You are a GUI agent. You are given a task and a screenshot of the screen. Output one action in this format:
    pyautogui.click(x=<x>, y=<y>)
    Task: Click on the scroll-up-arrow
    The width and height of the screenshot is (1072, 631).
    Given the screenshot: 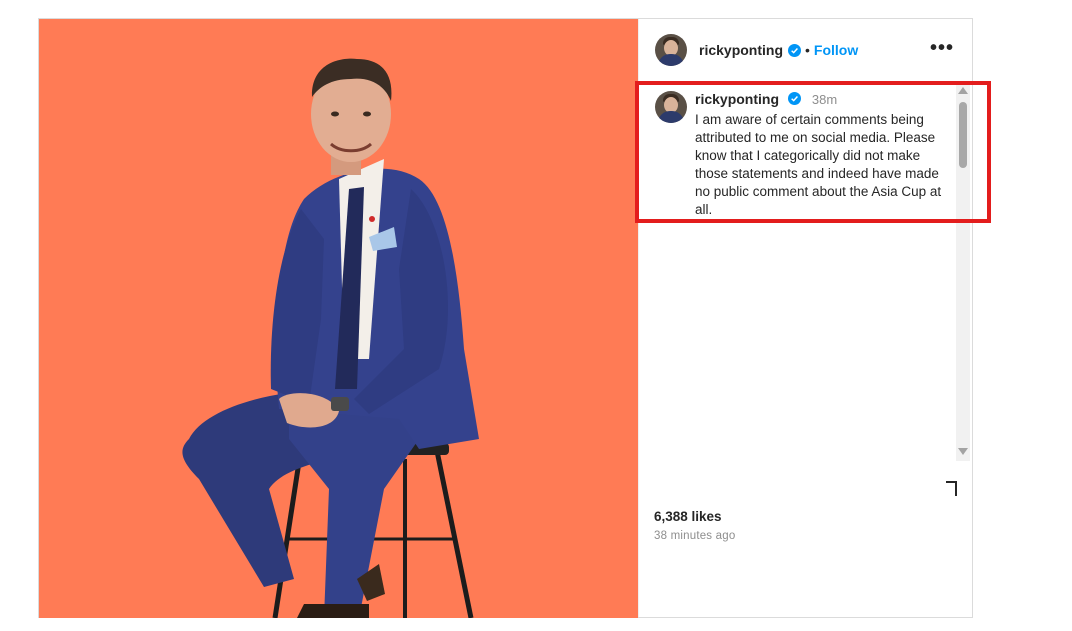 What is the action you would take?
    pyautogui.click(x=963, y=90)
    